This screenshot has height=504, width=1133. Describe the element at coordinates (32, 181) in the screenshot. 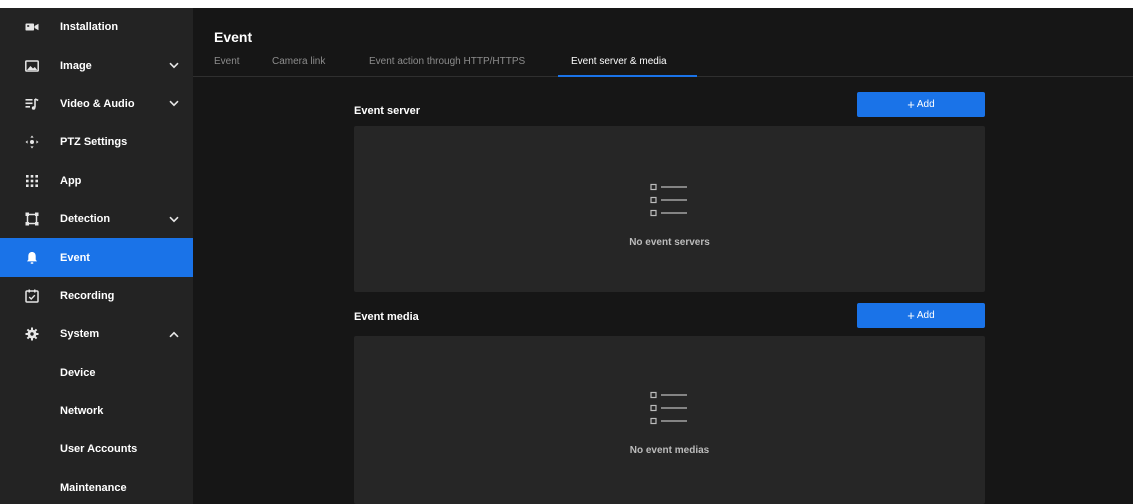

I see `app-grid-icon` at that location.